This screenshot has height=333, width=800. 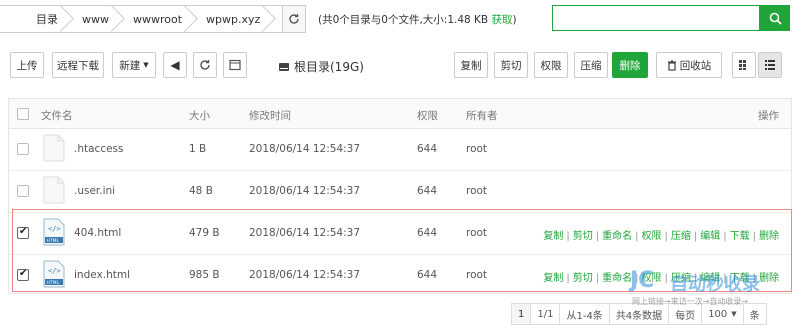 I want to click on remote-download-label: 远程下载, so click(x=78, y=65).